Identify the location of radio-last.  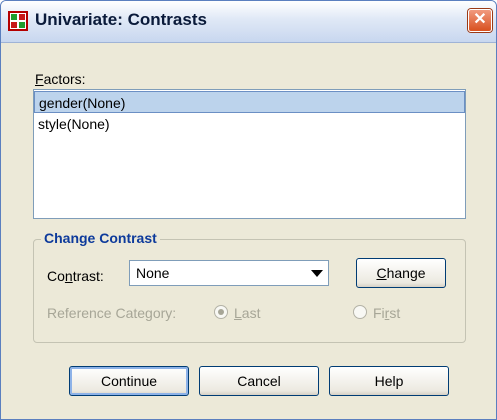
(221, 312).